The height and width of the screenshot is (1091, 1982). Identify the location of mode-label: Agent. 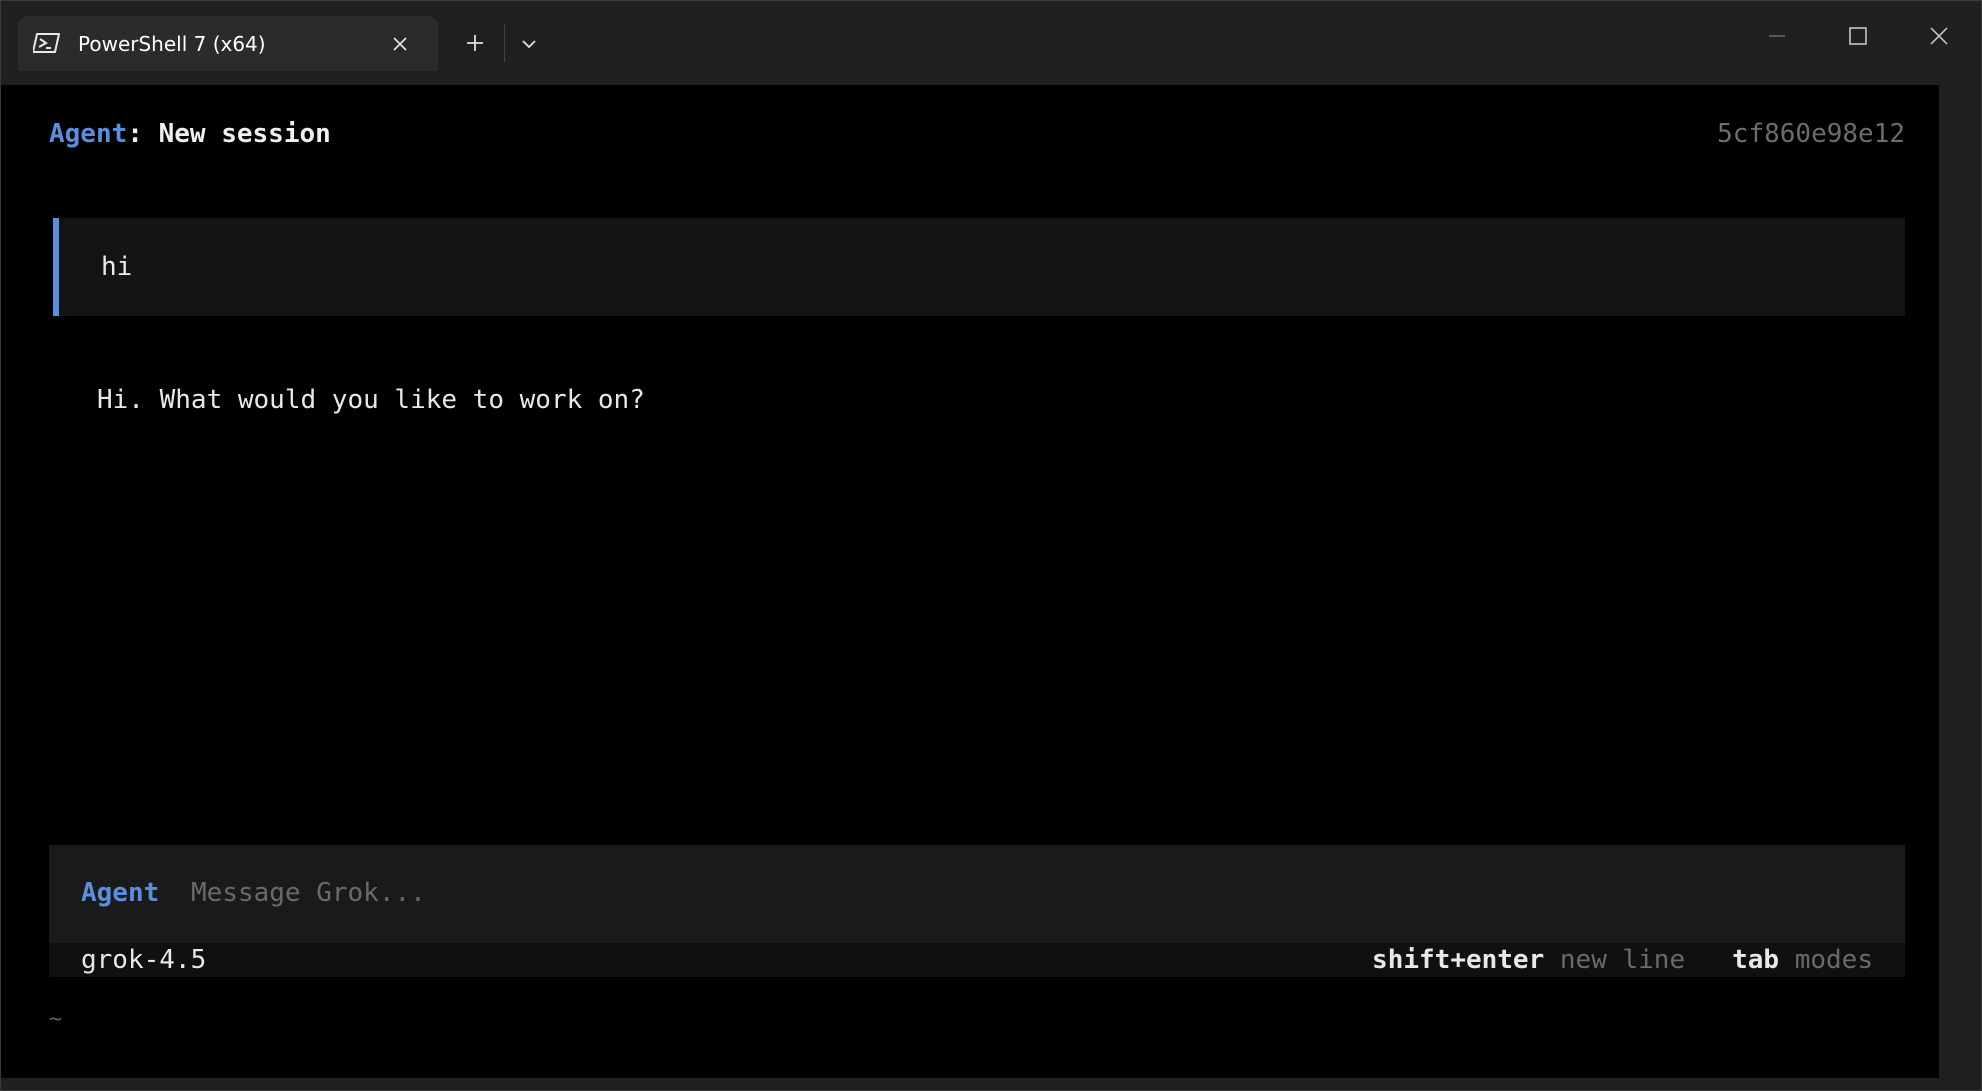
(120, 893).